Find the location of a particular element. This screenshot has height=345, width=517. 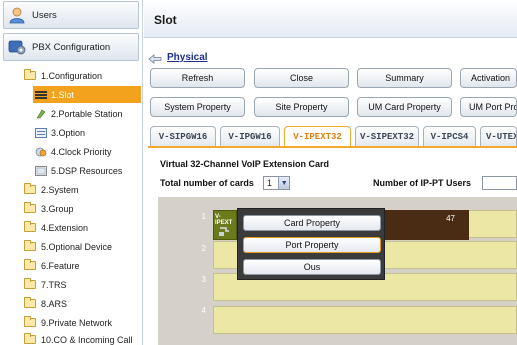

tab-v-sipgw16: V-SIPGW16 is located at coordinates (183, 136).